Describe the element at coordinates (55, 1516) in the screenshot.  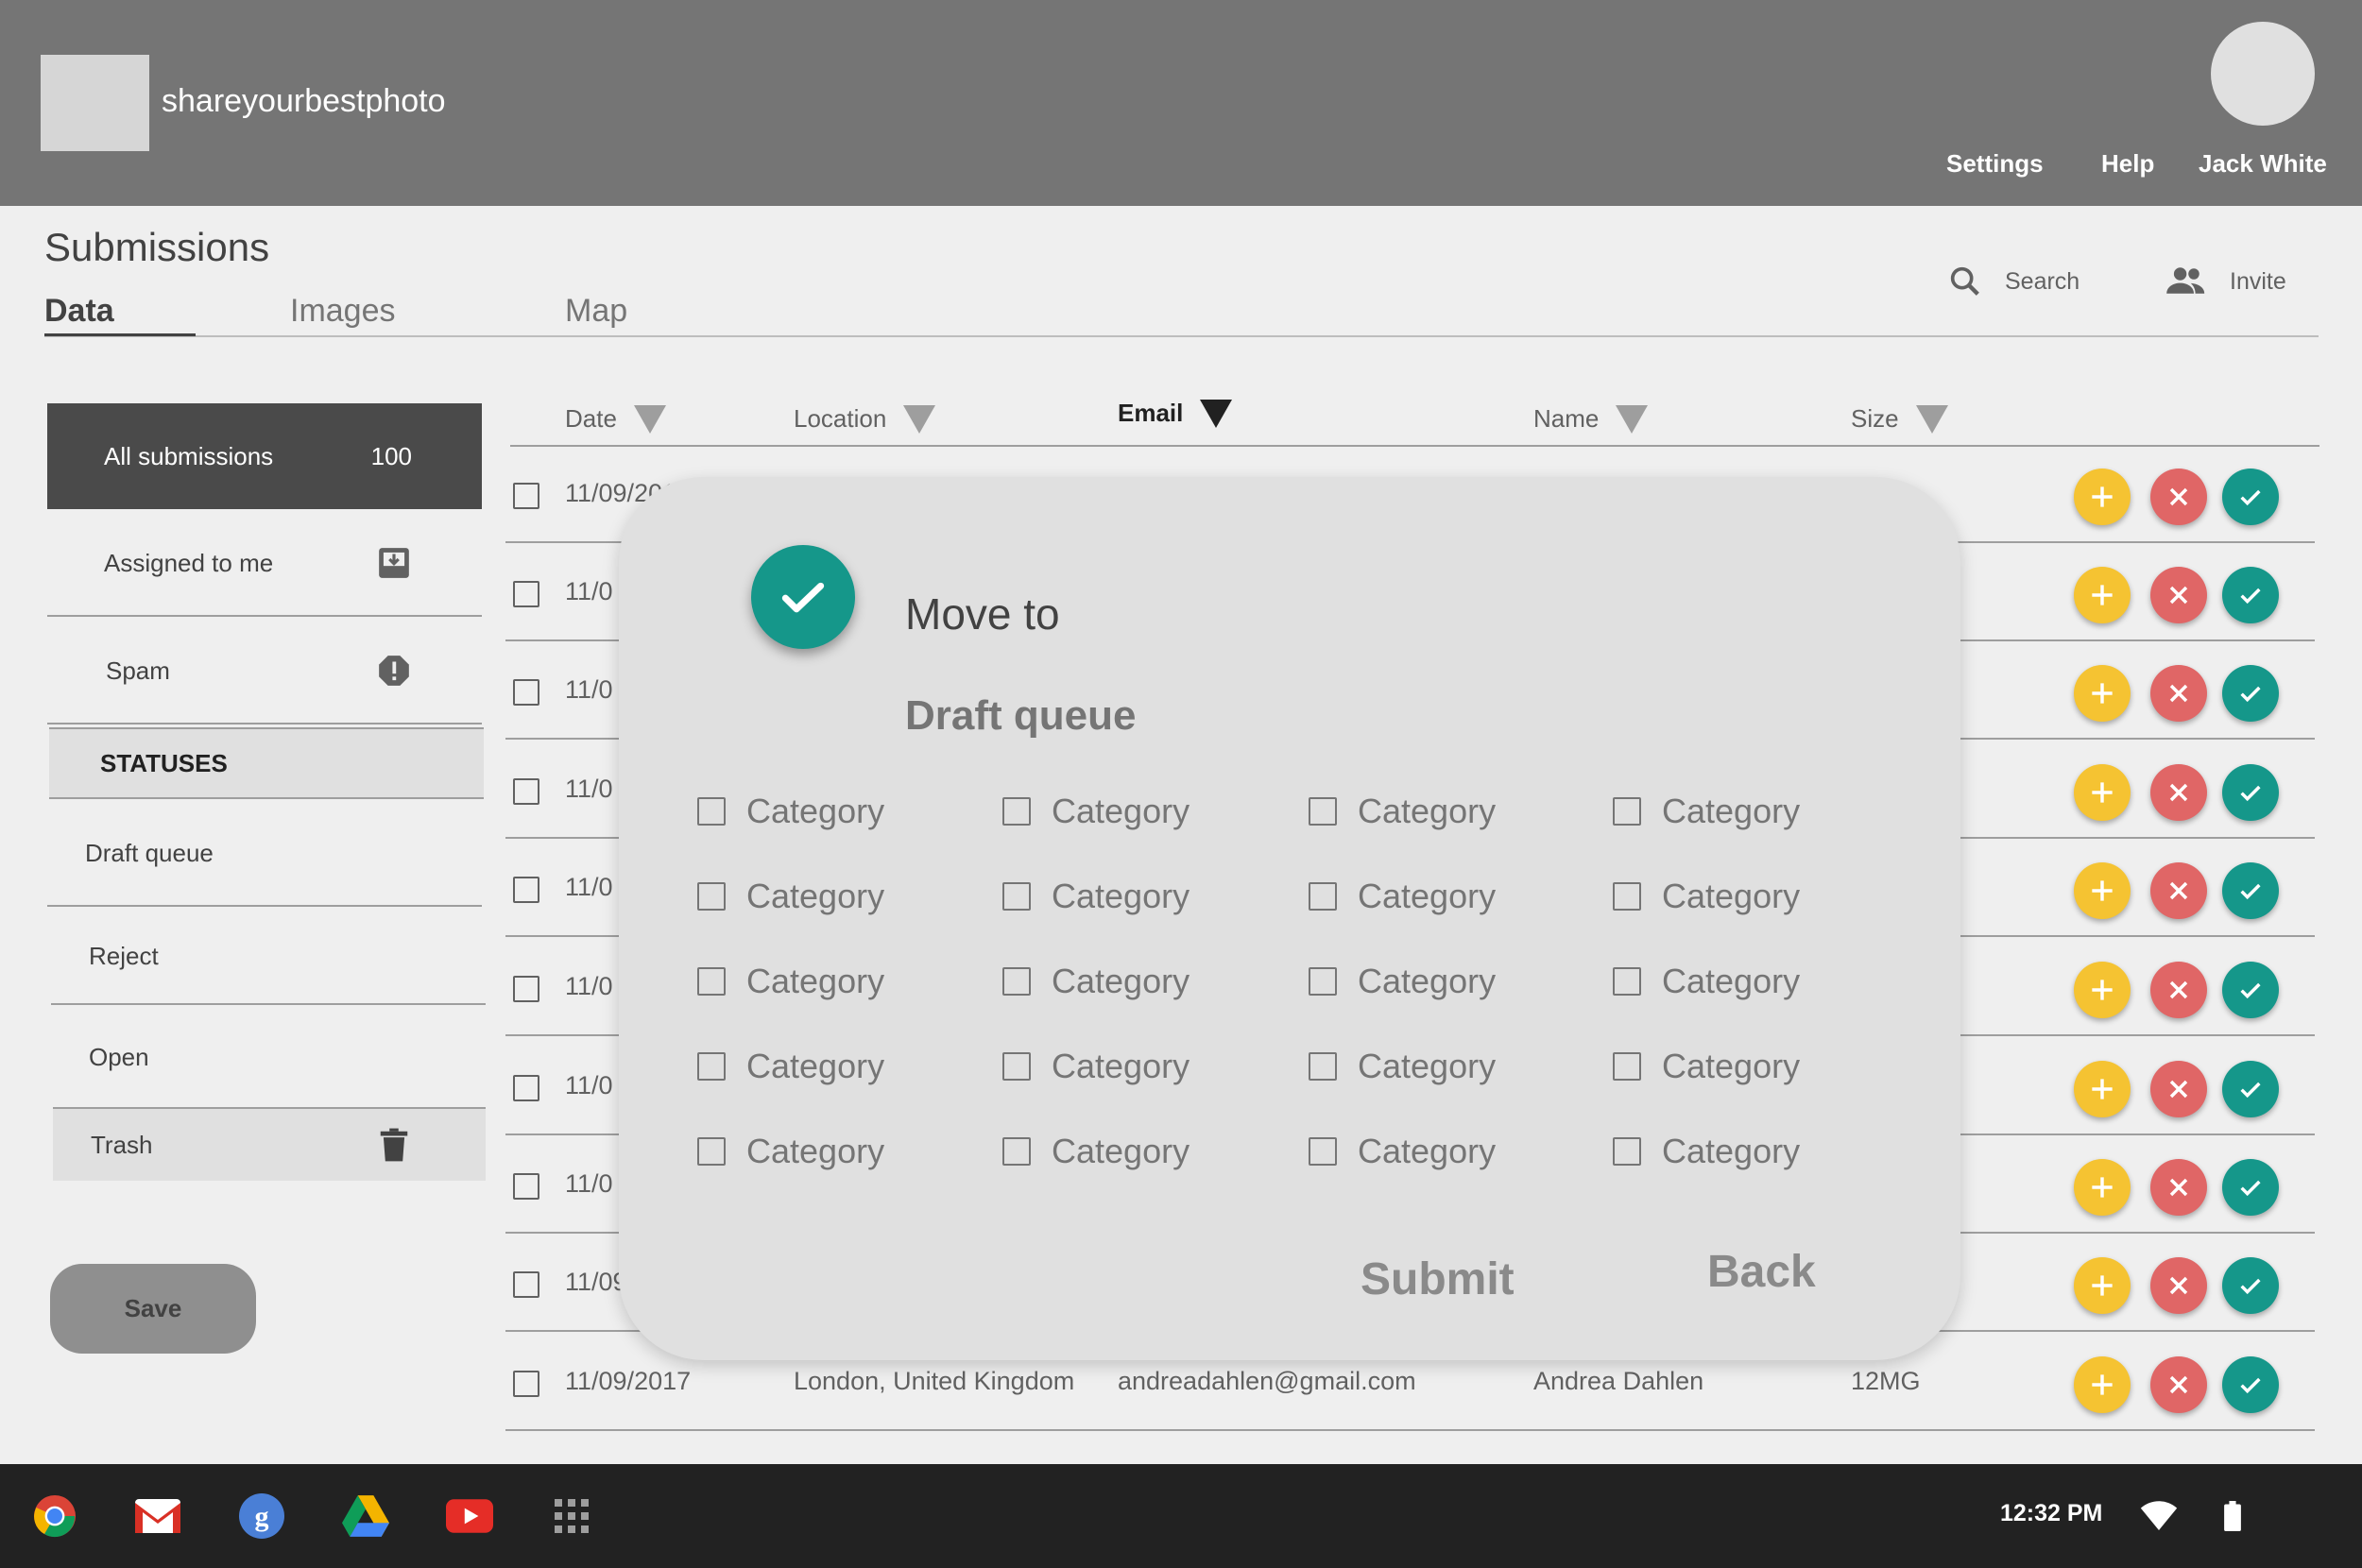
I see `chrome-icon` at that location.